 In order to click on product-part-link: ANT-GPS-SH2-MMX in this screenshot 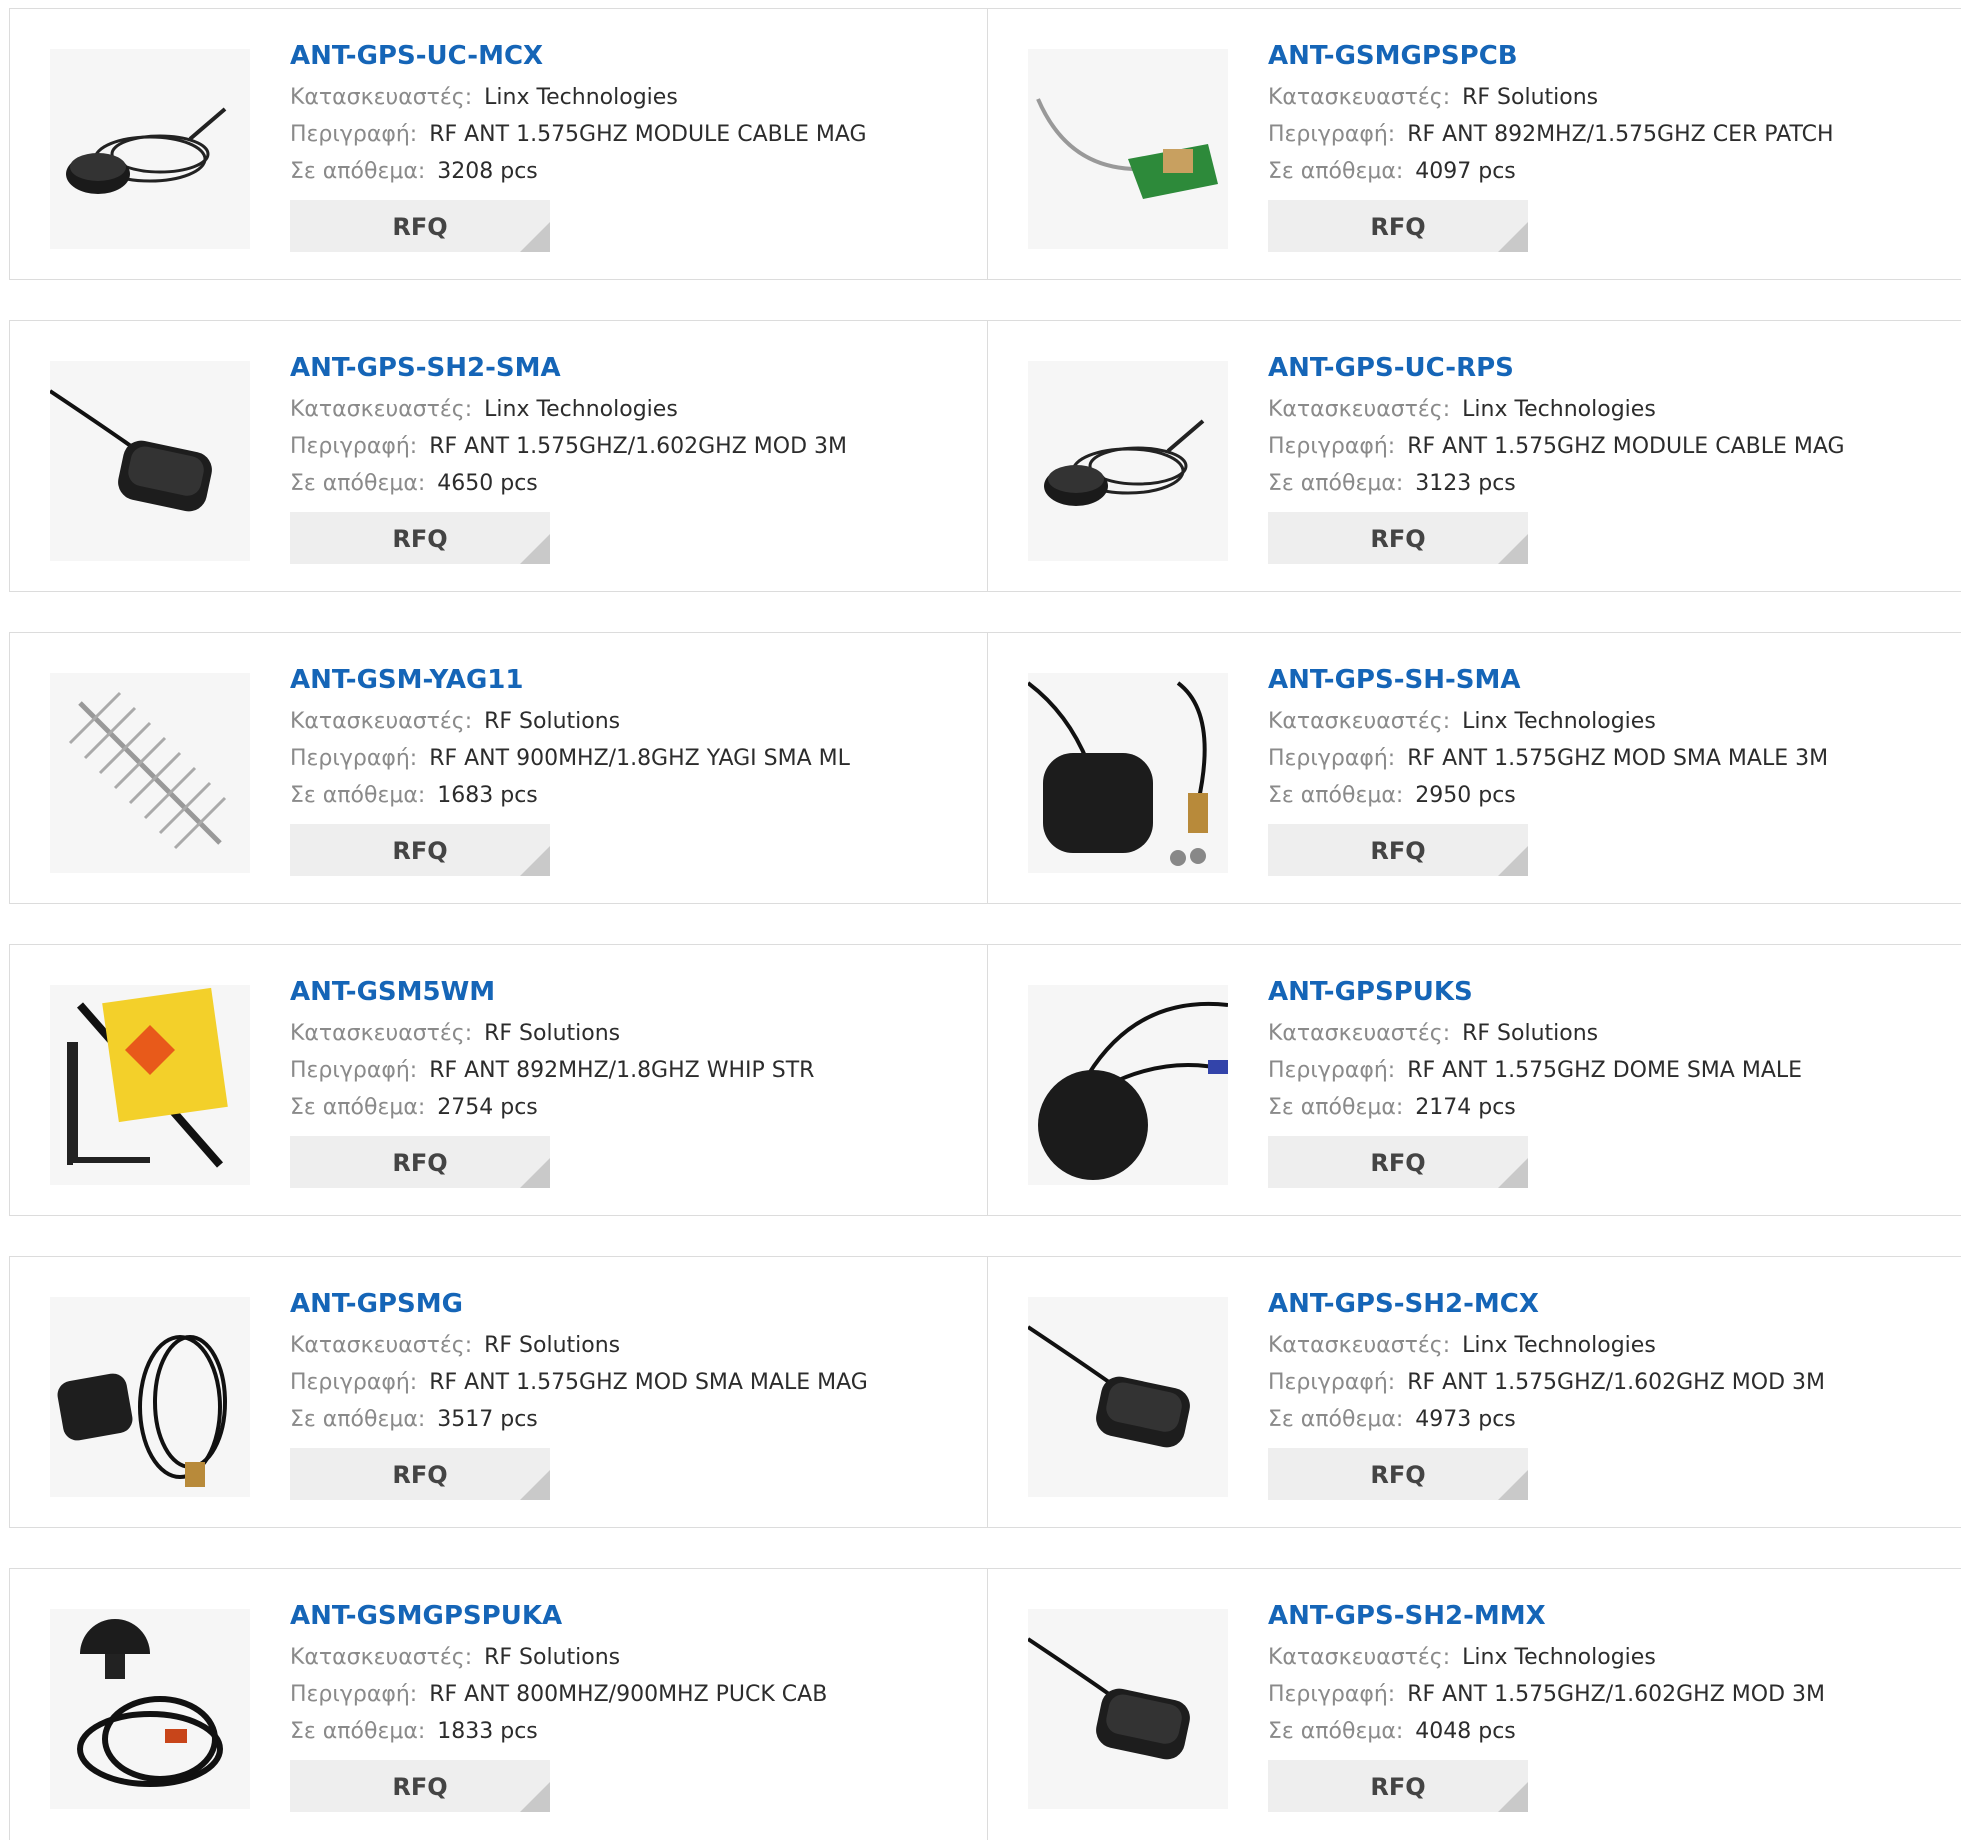, I will do `click(1608, 1616)`.